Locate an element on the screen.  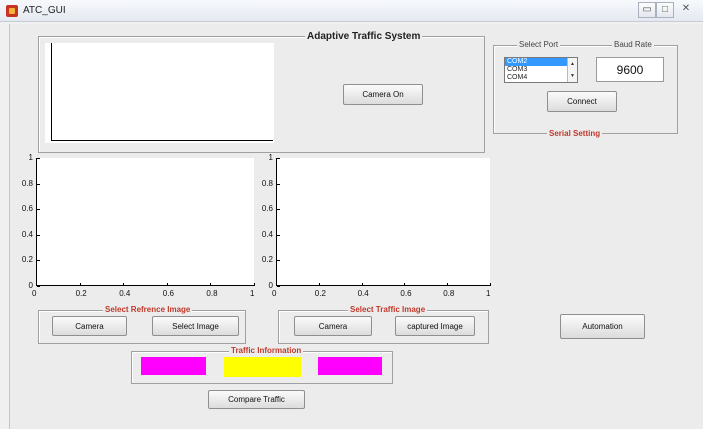
reference-camera-button: Camera is located at coordinates (89, 326).